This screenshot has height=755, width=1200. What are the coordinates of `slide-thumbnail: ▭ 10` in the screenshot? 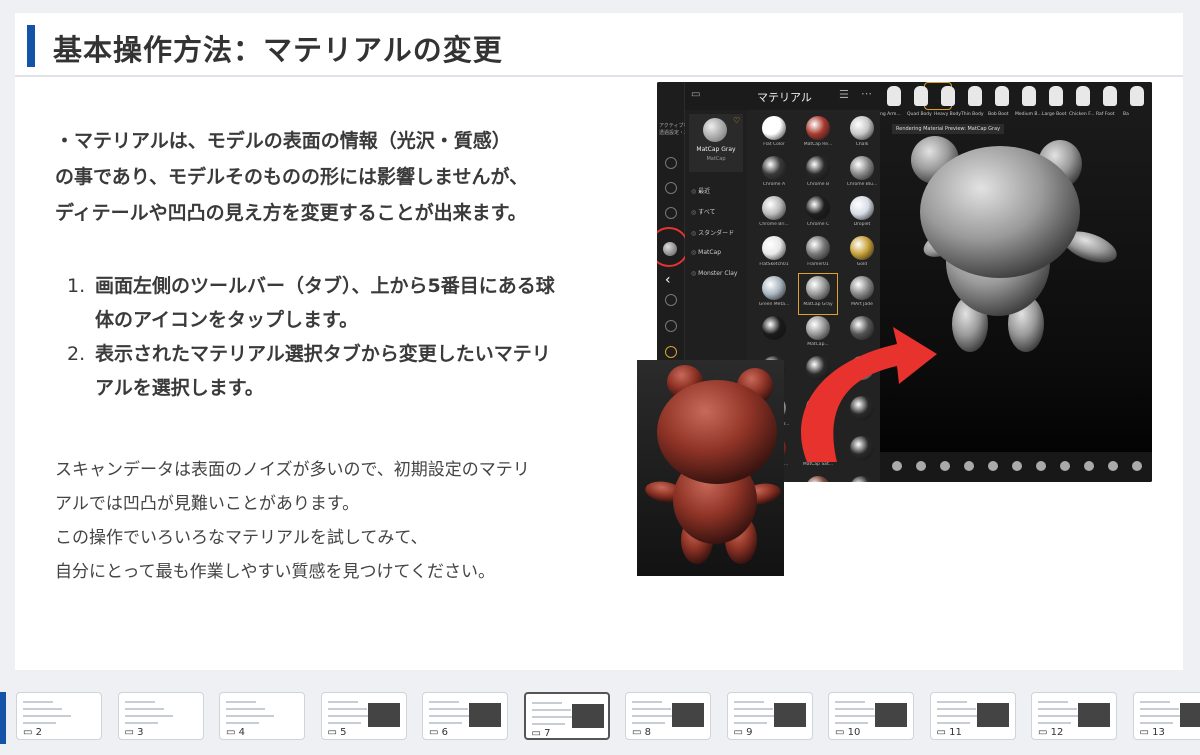 It's located at (871, 716).